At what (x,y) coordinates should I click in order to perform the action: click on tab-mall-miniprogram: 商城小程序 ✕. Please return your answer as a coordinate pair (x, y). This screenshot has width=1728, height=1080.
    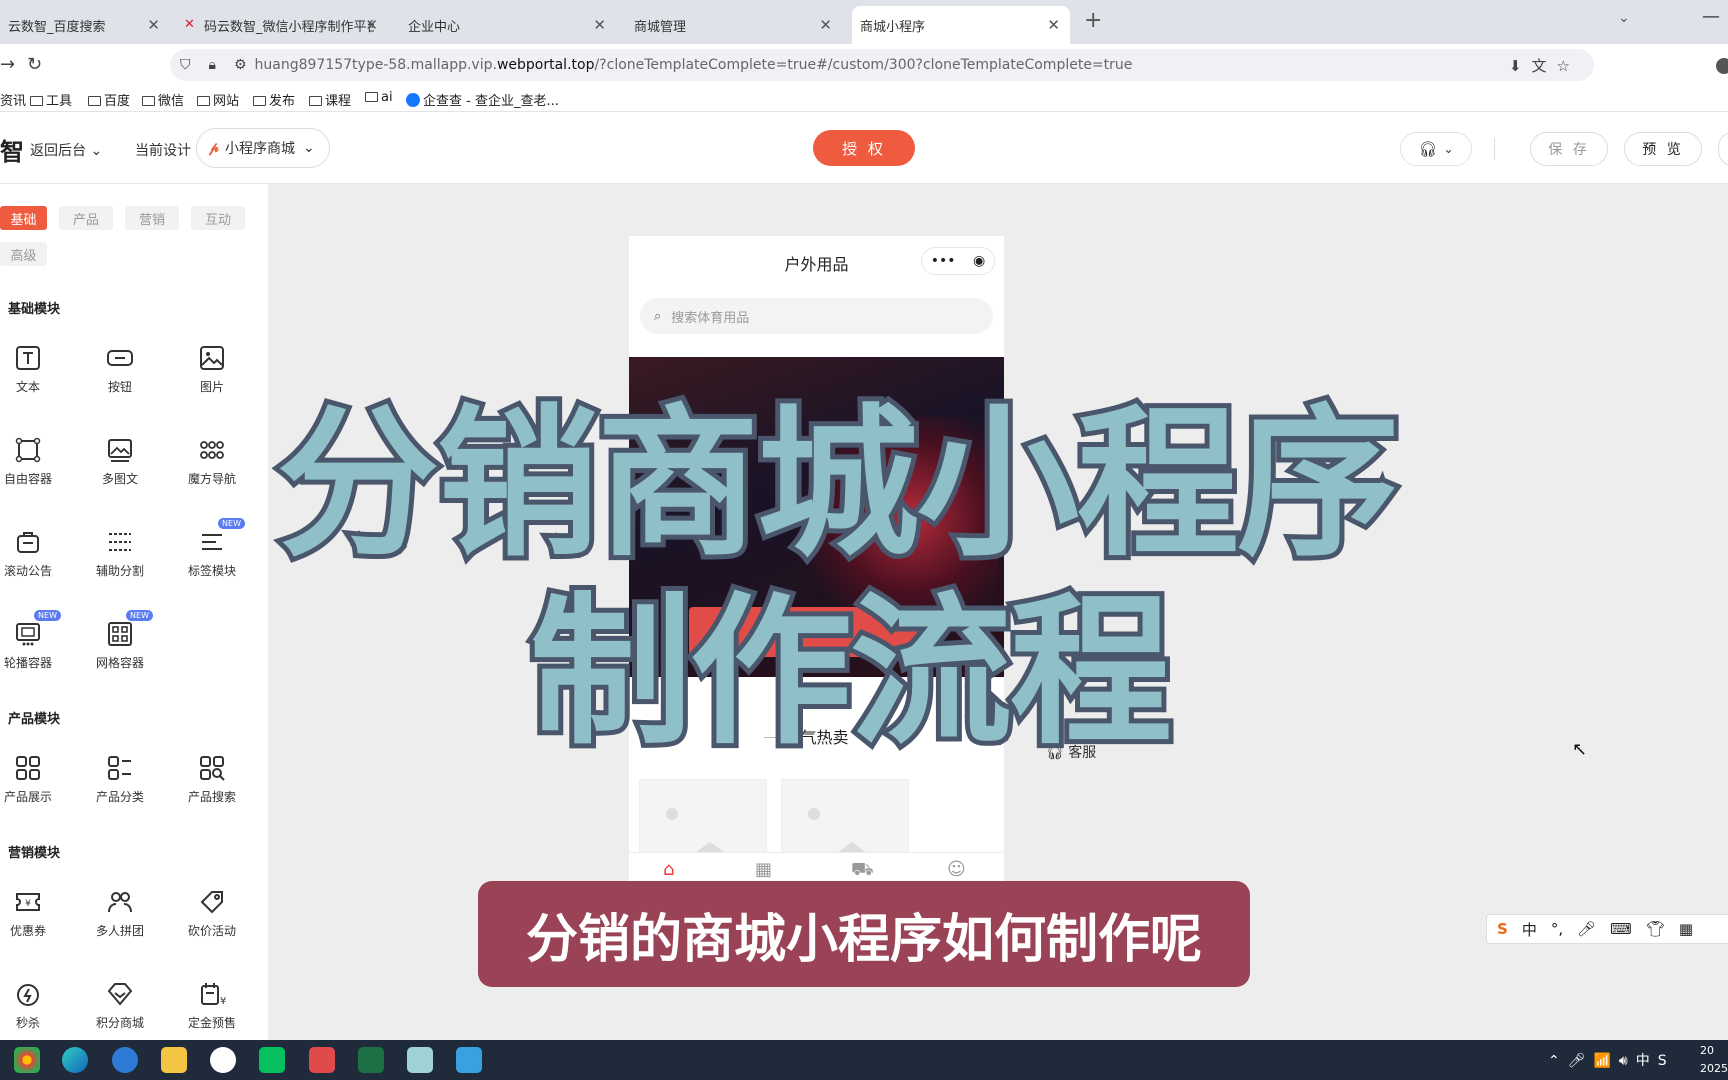
    Looking at the image, I should click on (961, 25).